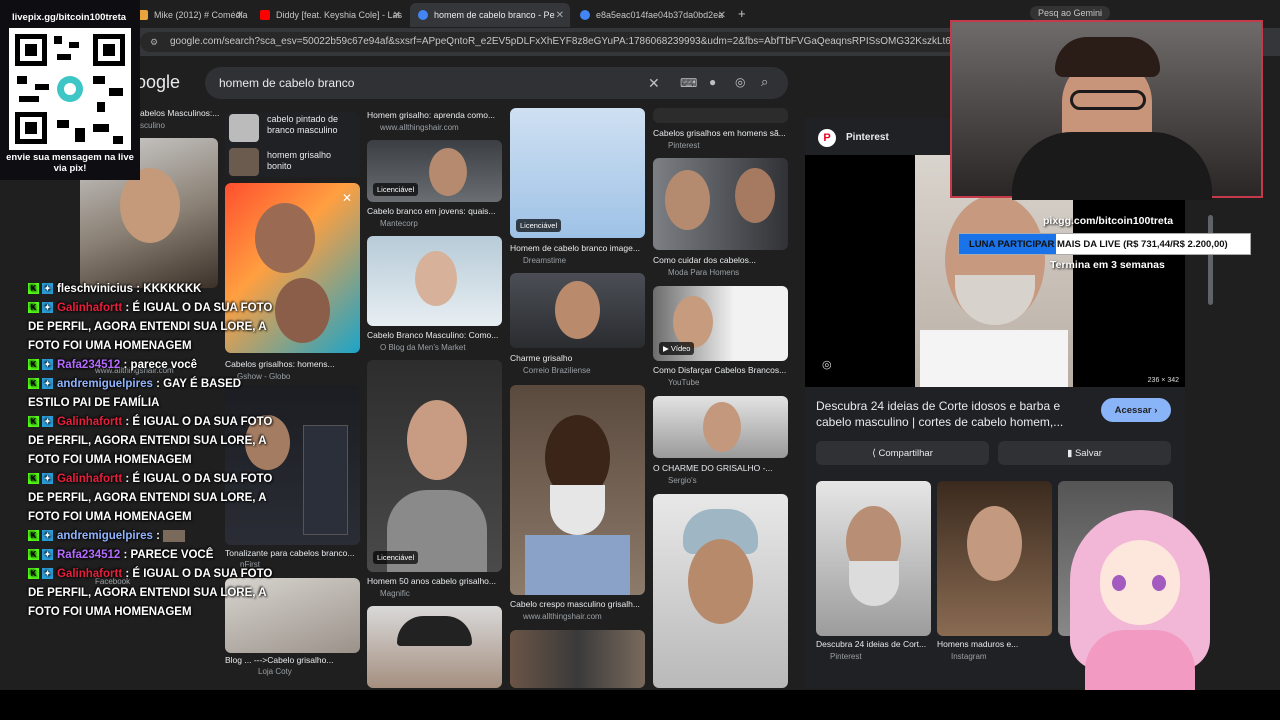 This screenshot has width=1280, height=720. Describe the element at coordinates (399, 223) in the screenshot. I see `tile-source: Mantecorp` at that location.